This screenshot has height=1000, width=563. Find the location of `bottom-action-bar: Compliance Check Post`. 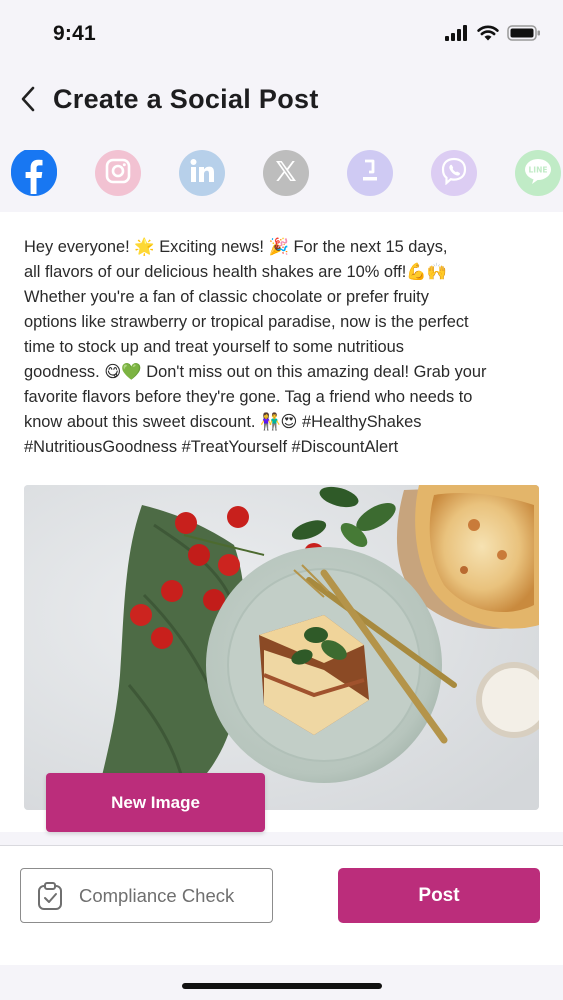

bottom-action-bar: Compliance Check Post is located at coordinates (281, 905).